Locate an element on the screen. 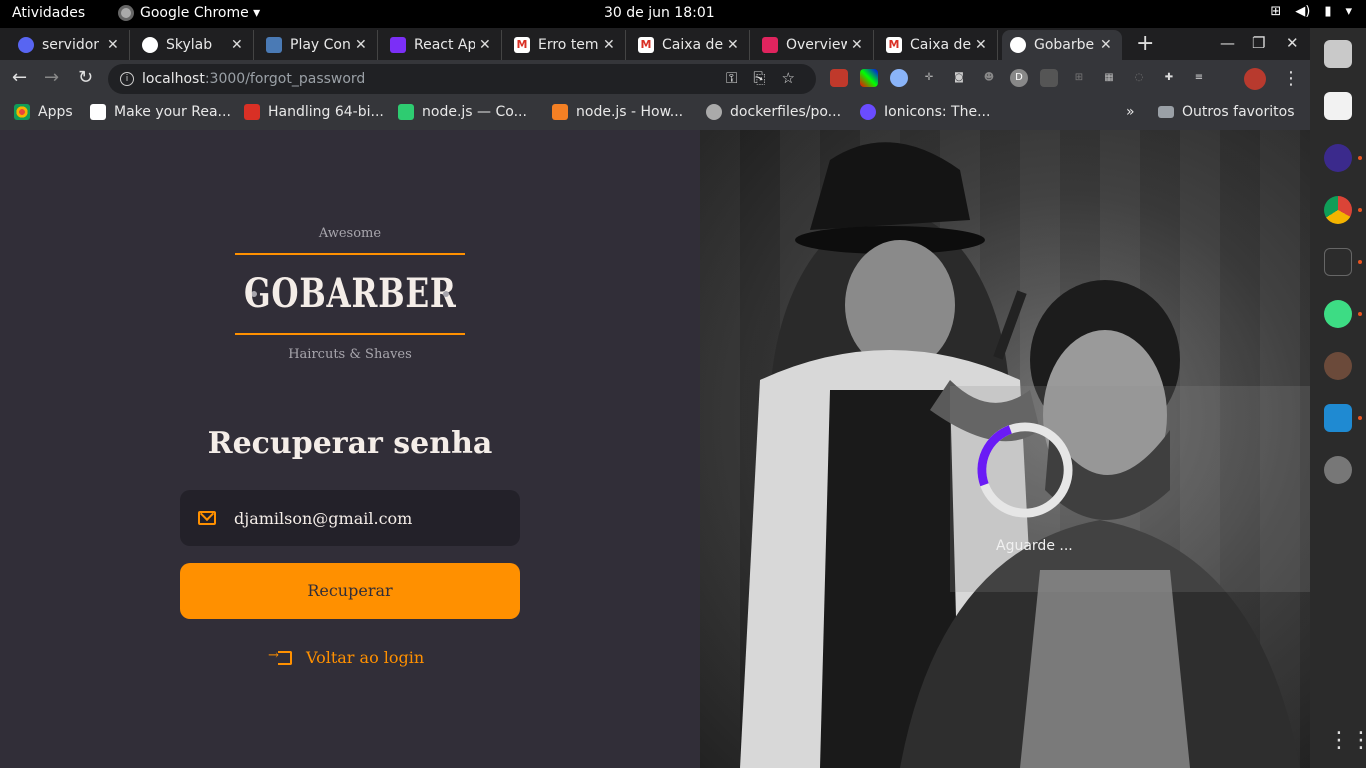 Image resolution: width=1366 pixels, height=768 pixels. other-bookmarks: Outros favoritos is located at coordinates (1226, 112).